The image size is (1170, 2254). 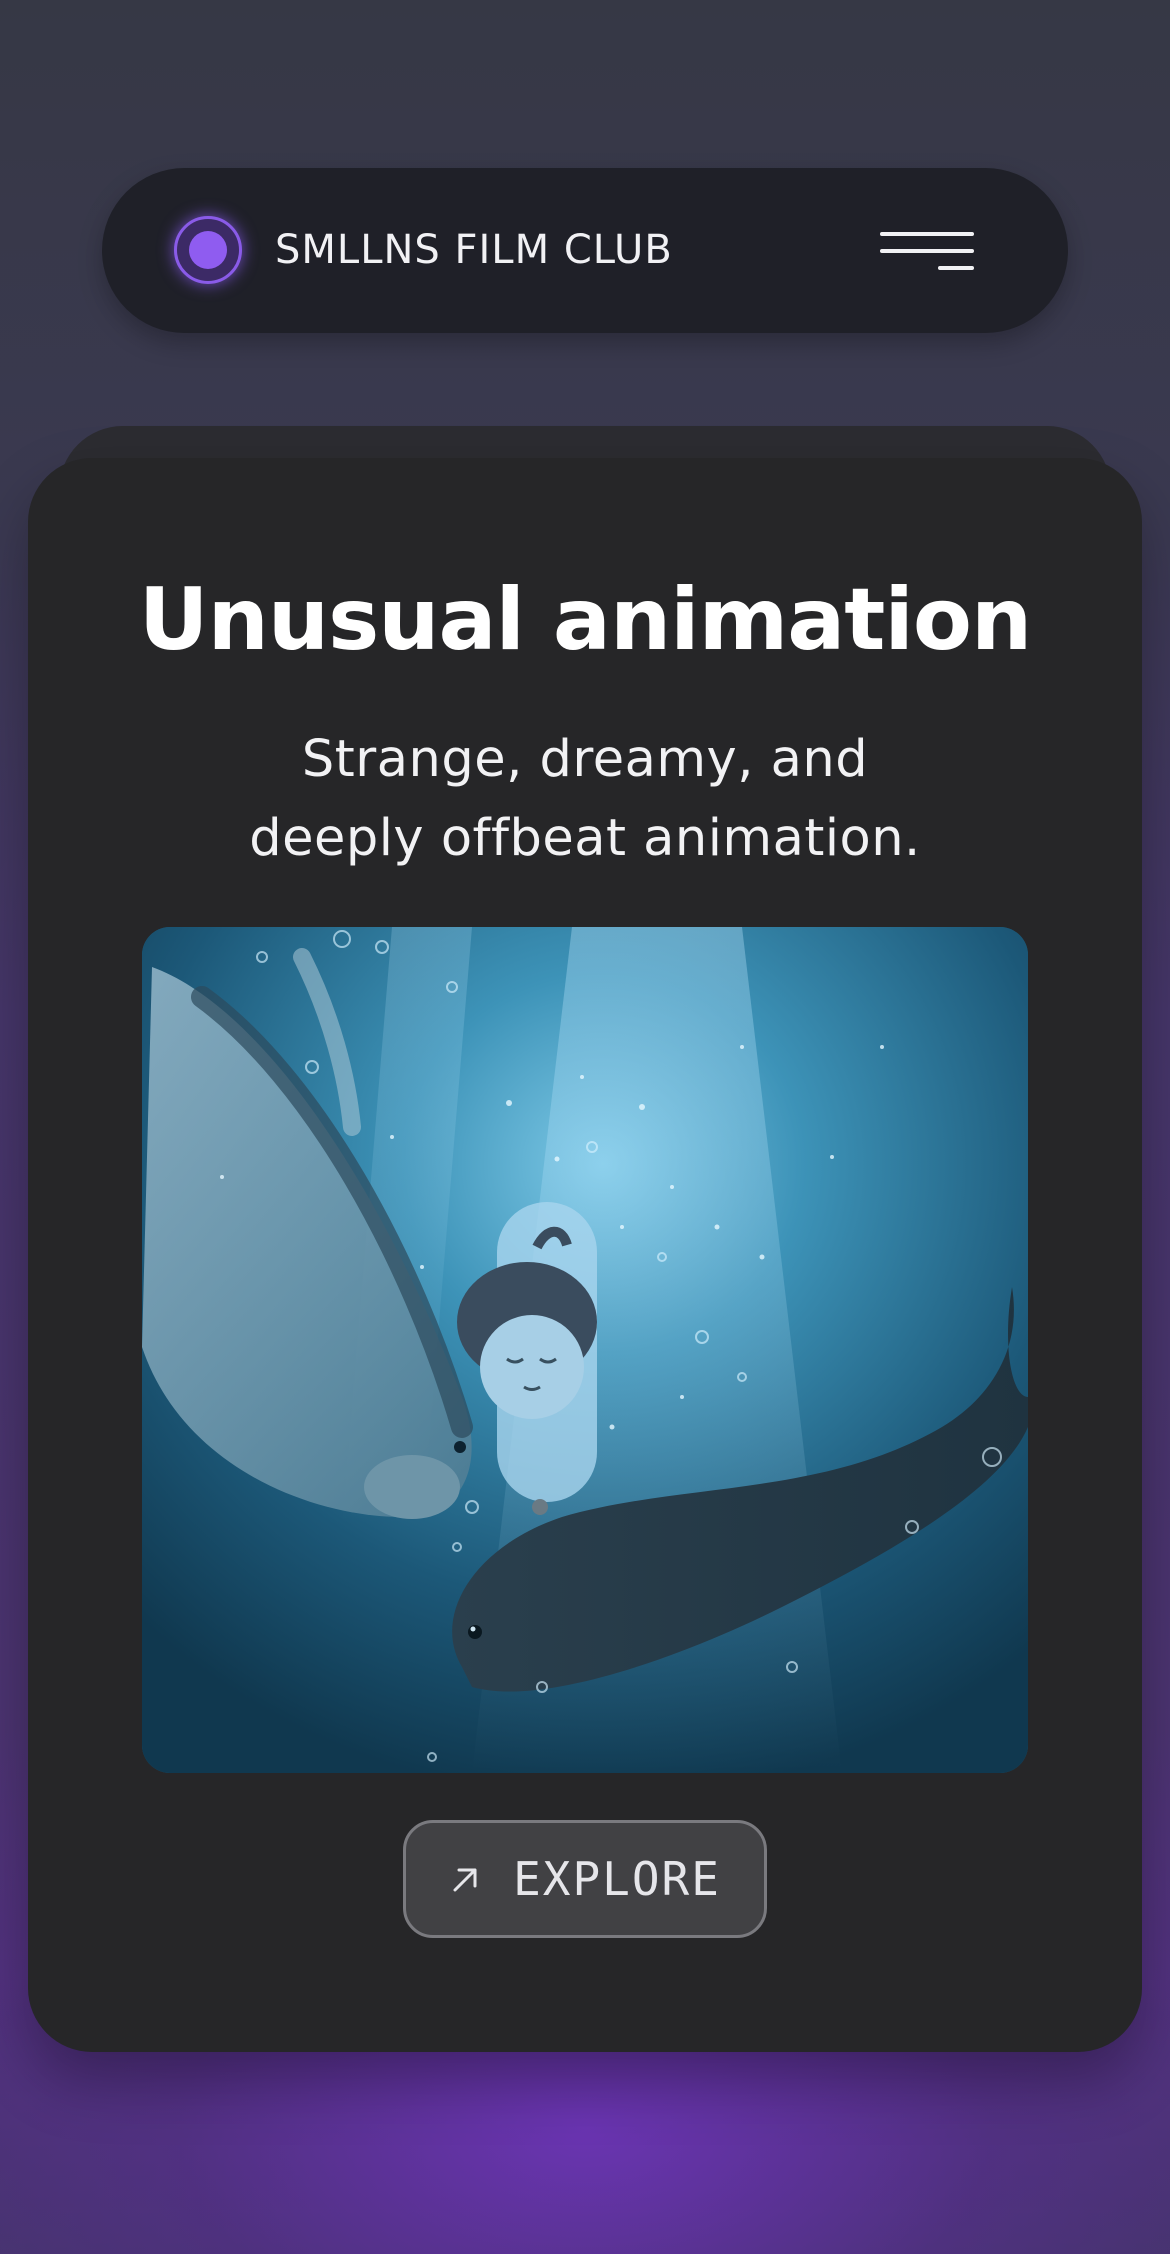 I want to click on logo-dot-icon, so click(x=208, y=250).